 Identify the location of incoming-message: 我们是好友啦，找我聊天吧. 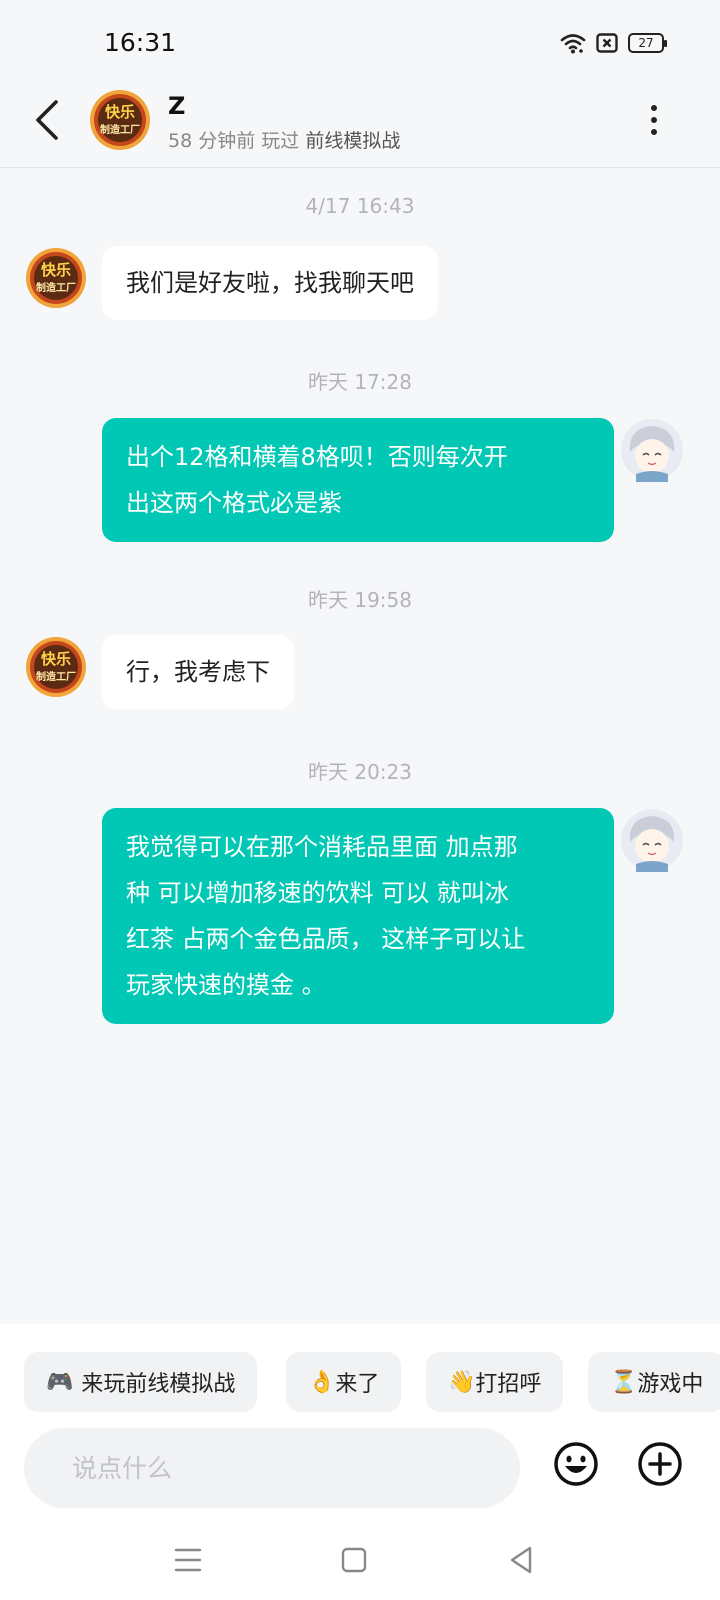
(270, 283).